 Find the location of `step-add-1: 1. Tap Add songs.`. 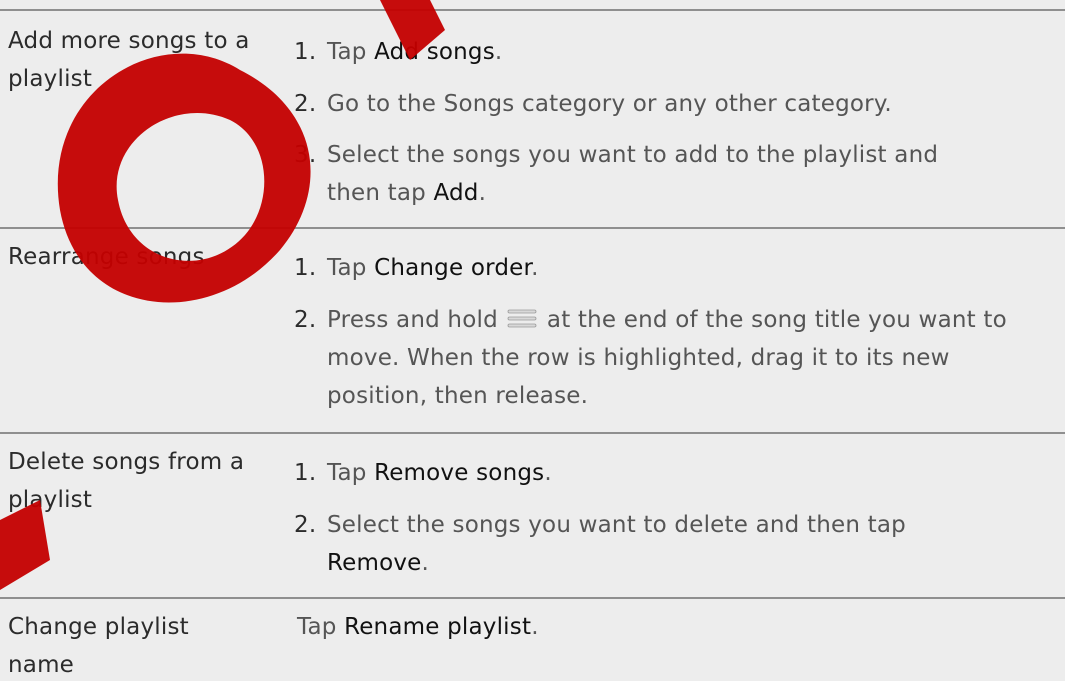

step-add-1: 1. Tap Add songs. is located at coordinates (660, 52).